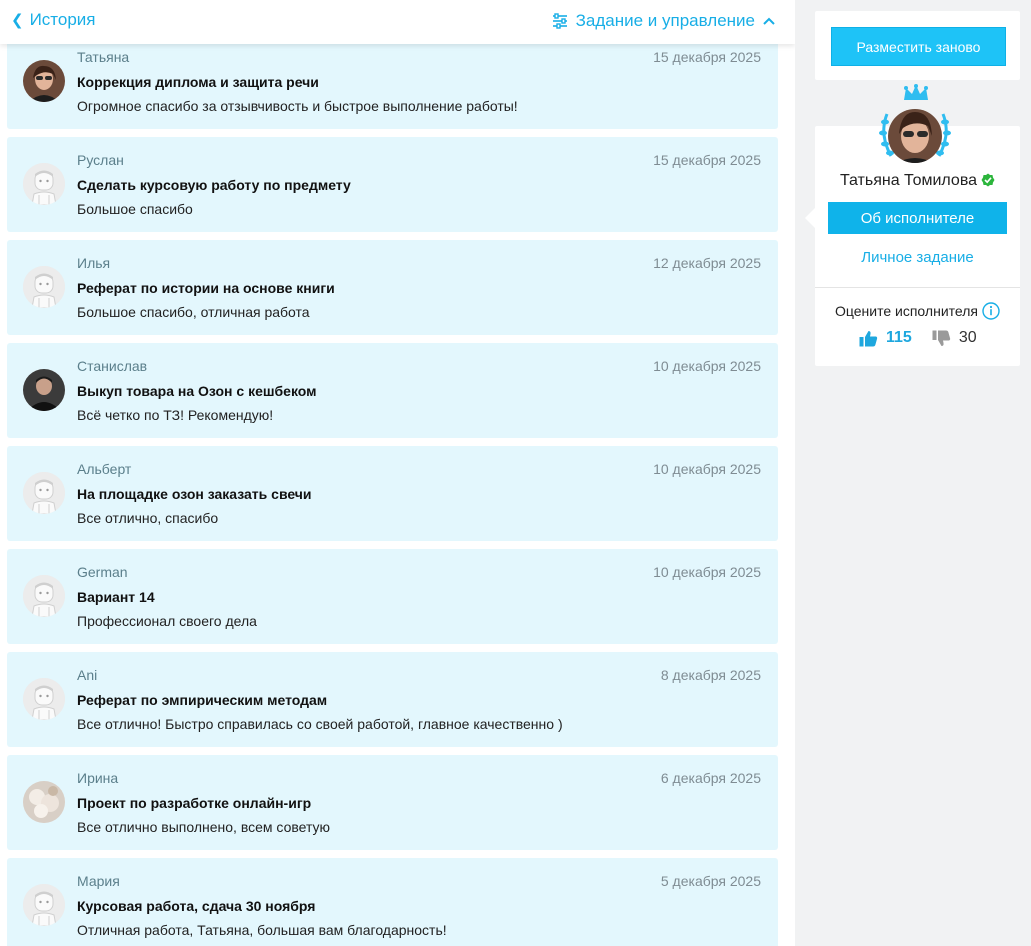 The width and height of the screenshot is (1031, 946). I want to click on performer-name-row: Татьяна Томилова, so click(917, 181).